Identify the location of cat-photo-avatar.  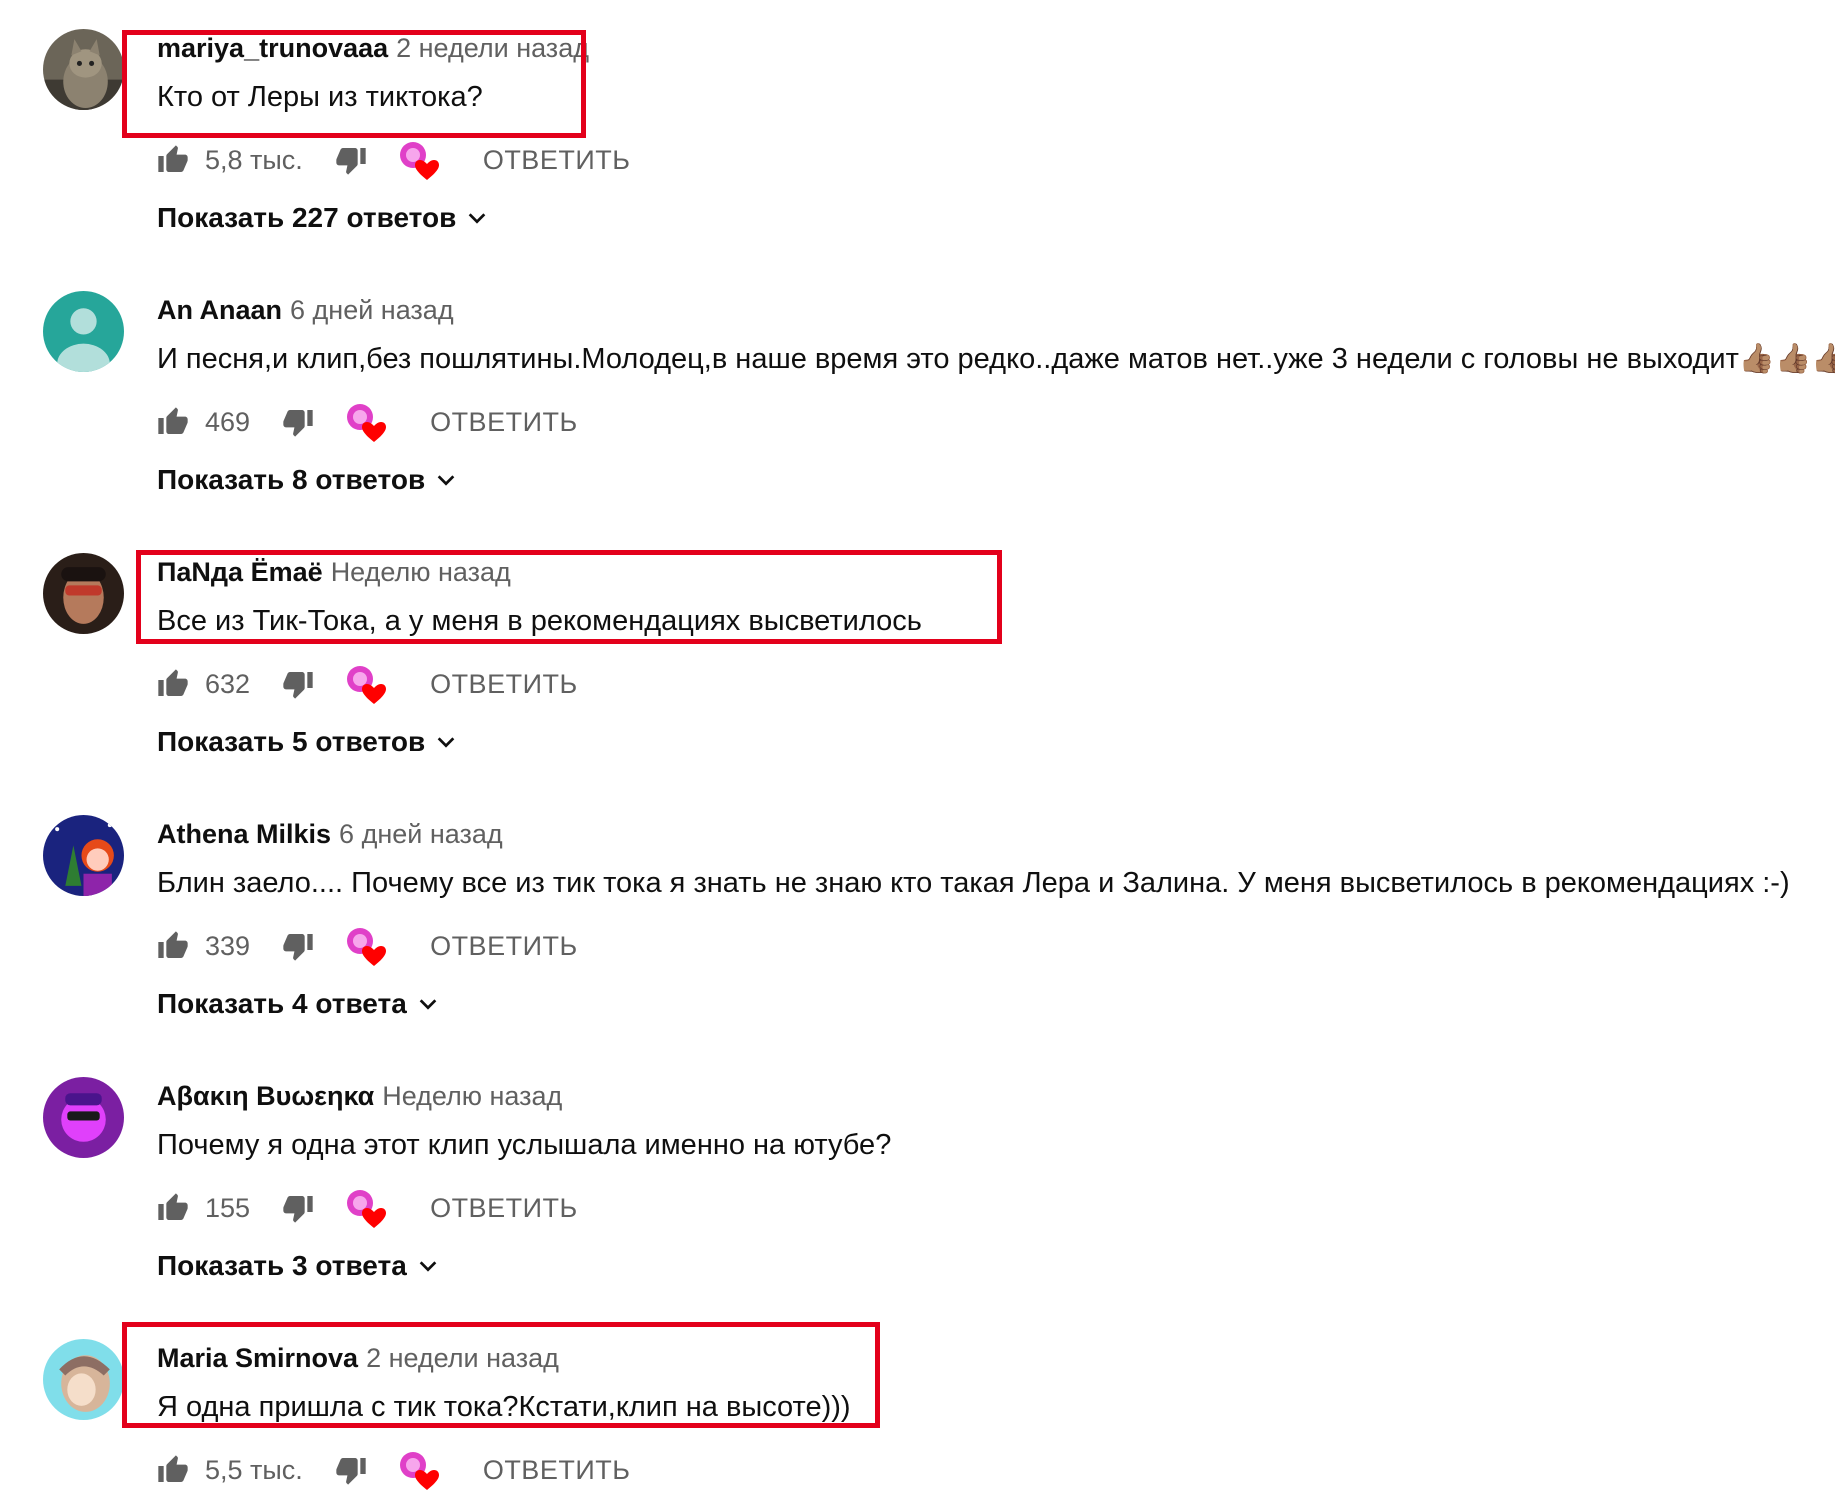
(83, 69).